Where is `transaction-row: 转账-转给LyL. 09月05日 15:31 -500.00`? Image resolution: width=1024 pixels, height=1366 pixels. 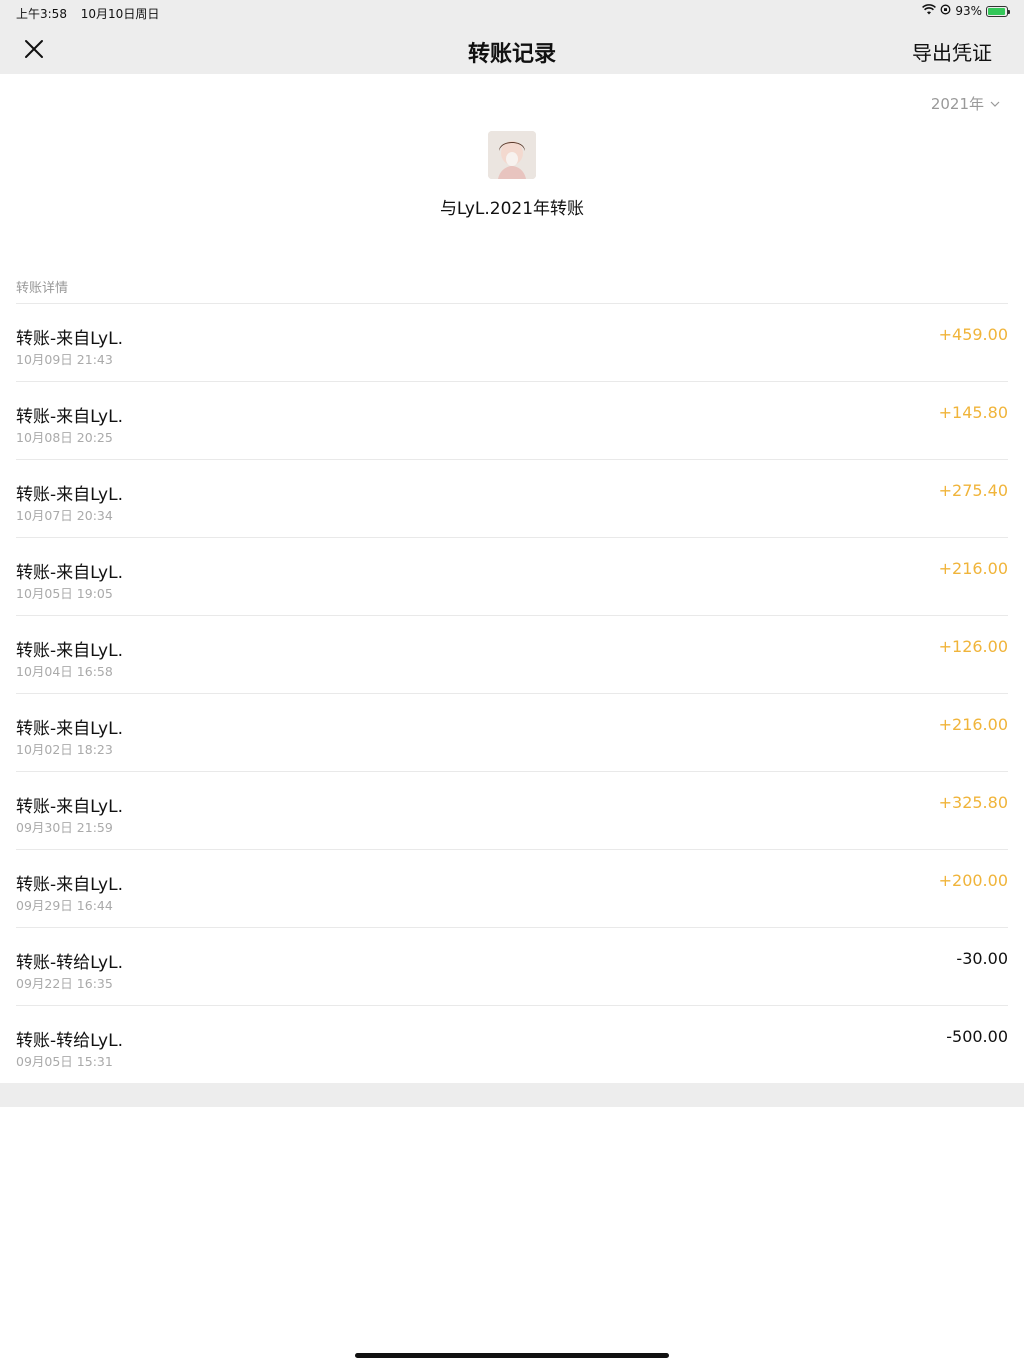 transaction-row: 转账-转给LyL. 09月05日 15:31 -500.00 is located at coordinates (512, 1045).